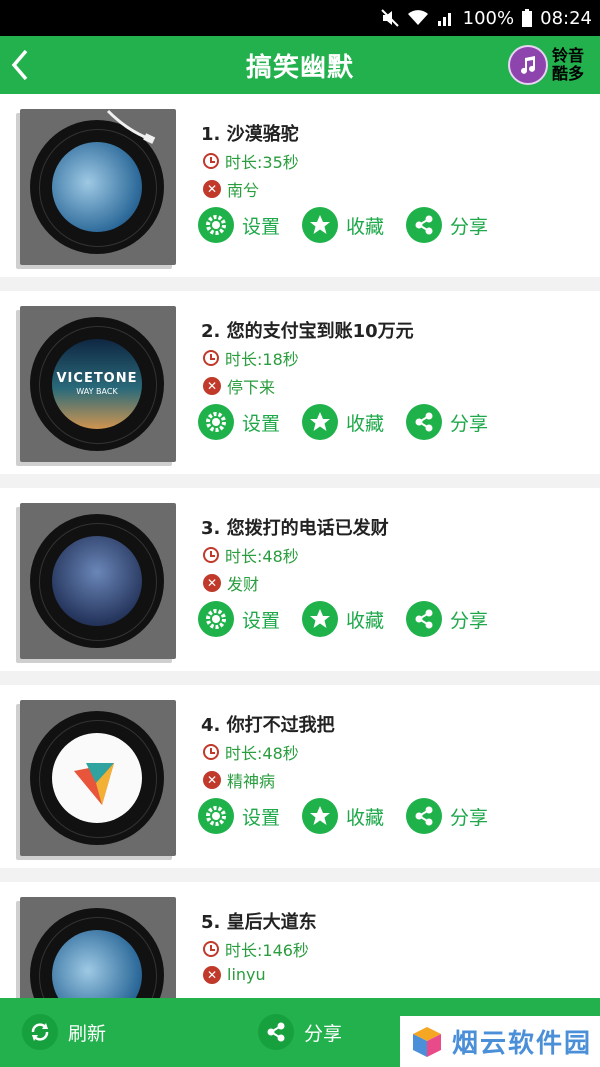 The height and width of the screenshot is (1067, 600). Describe the element at coordinates (251, 161) in the screenshot. I see `song-duration: 时长:35秒` at that location.